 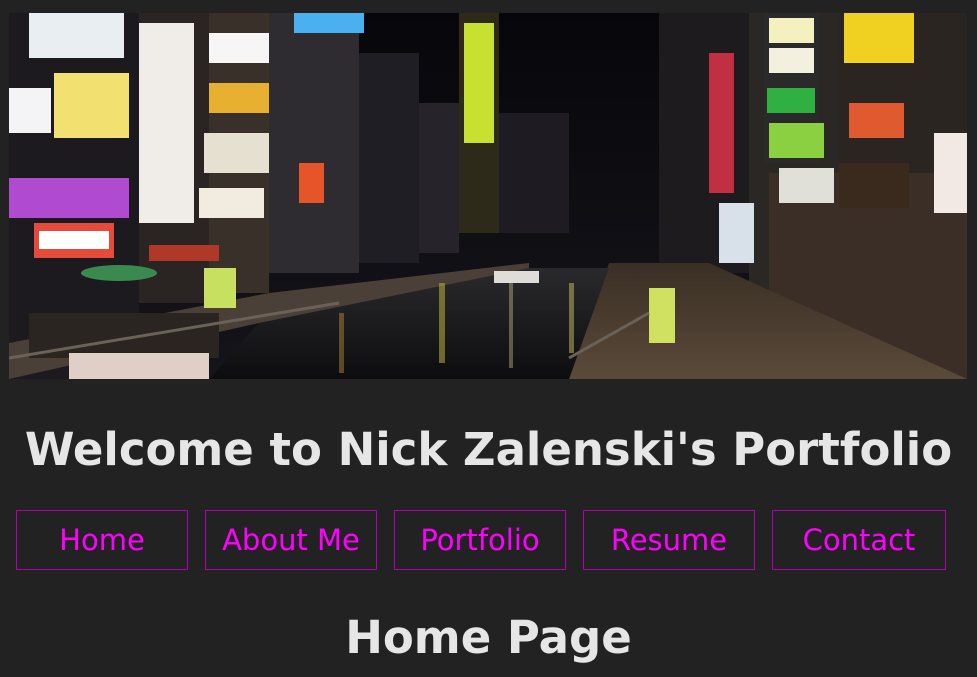 What do you see at coordinates (488, 449) in the screenshot?
I see `site-title: Welcome to Nick Zalenski's Portfolio` at bounding box center [488, 449].